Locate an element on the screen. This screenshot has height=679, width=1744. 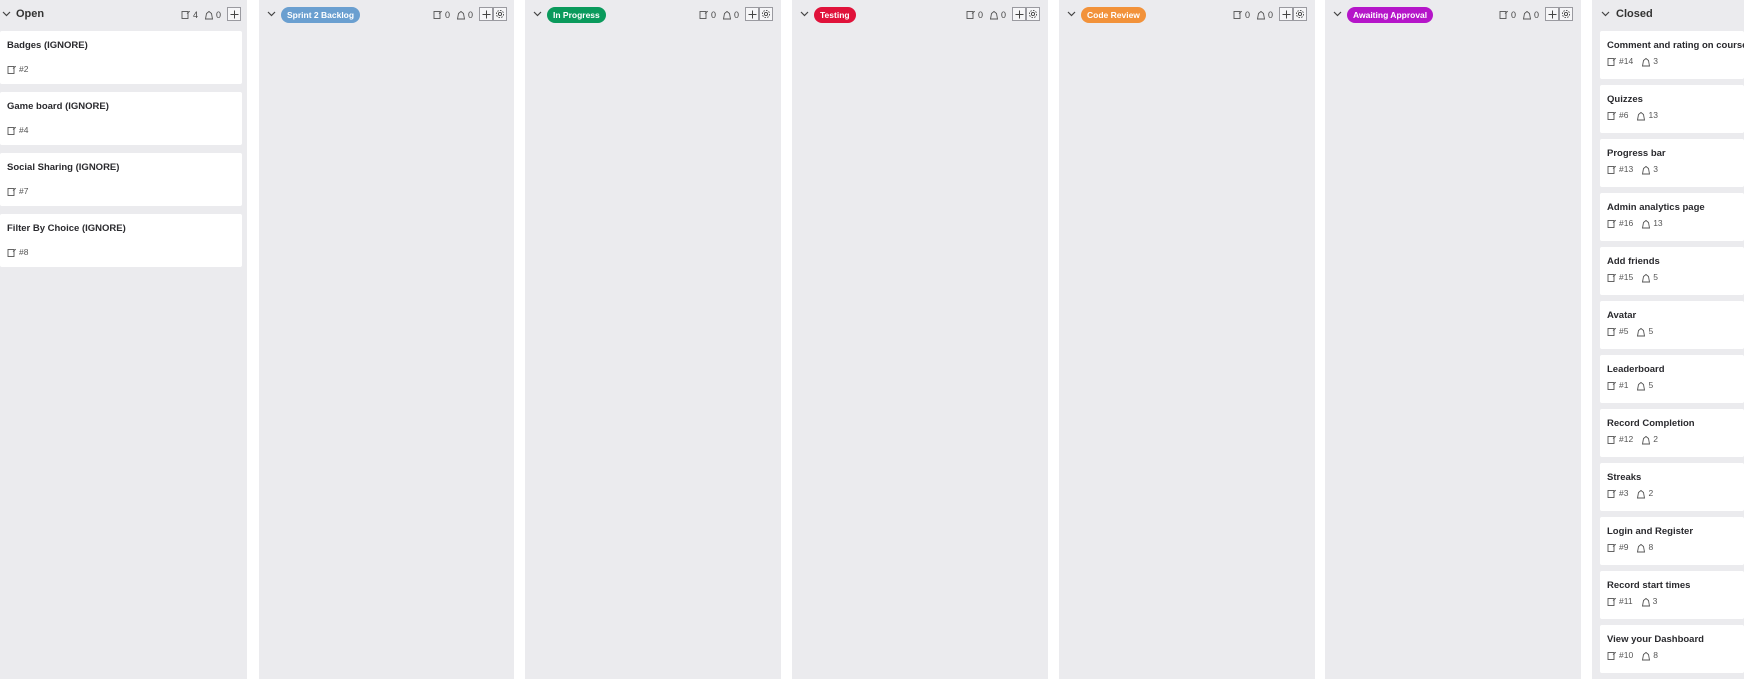
issue-card: Login and Register #9 8 is located at coordinates (1672, 541).